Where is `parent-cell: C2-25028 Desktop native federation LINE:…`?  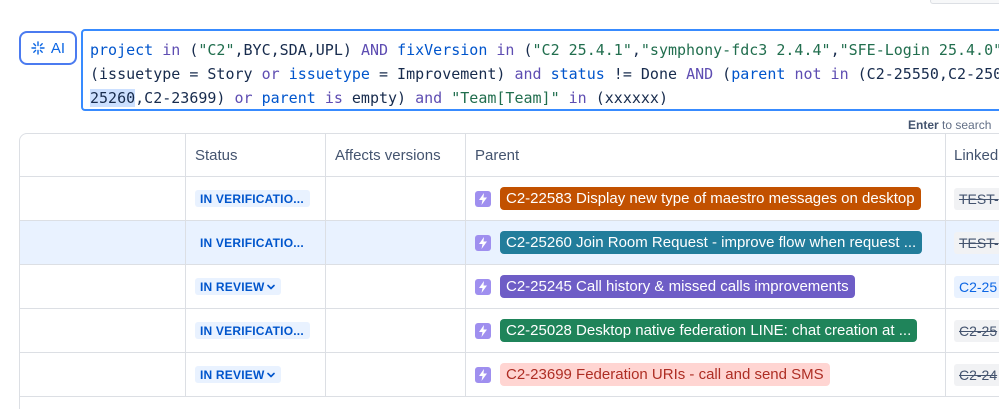 parent-cell: C2-25028 Desktop native federation LINE:… is located at coordinates (706, 330).